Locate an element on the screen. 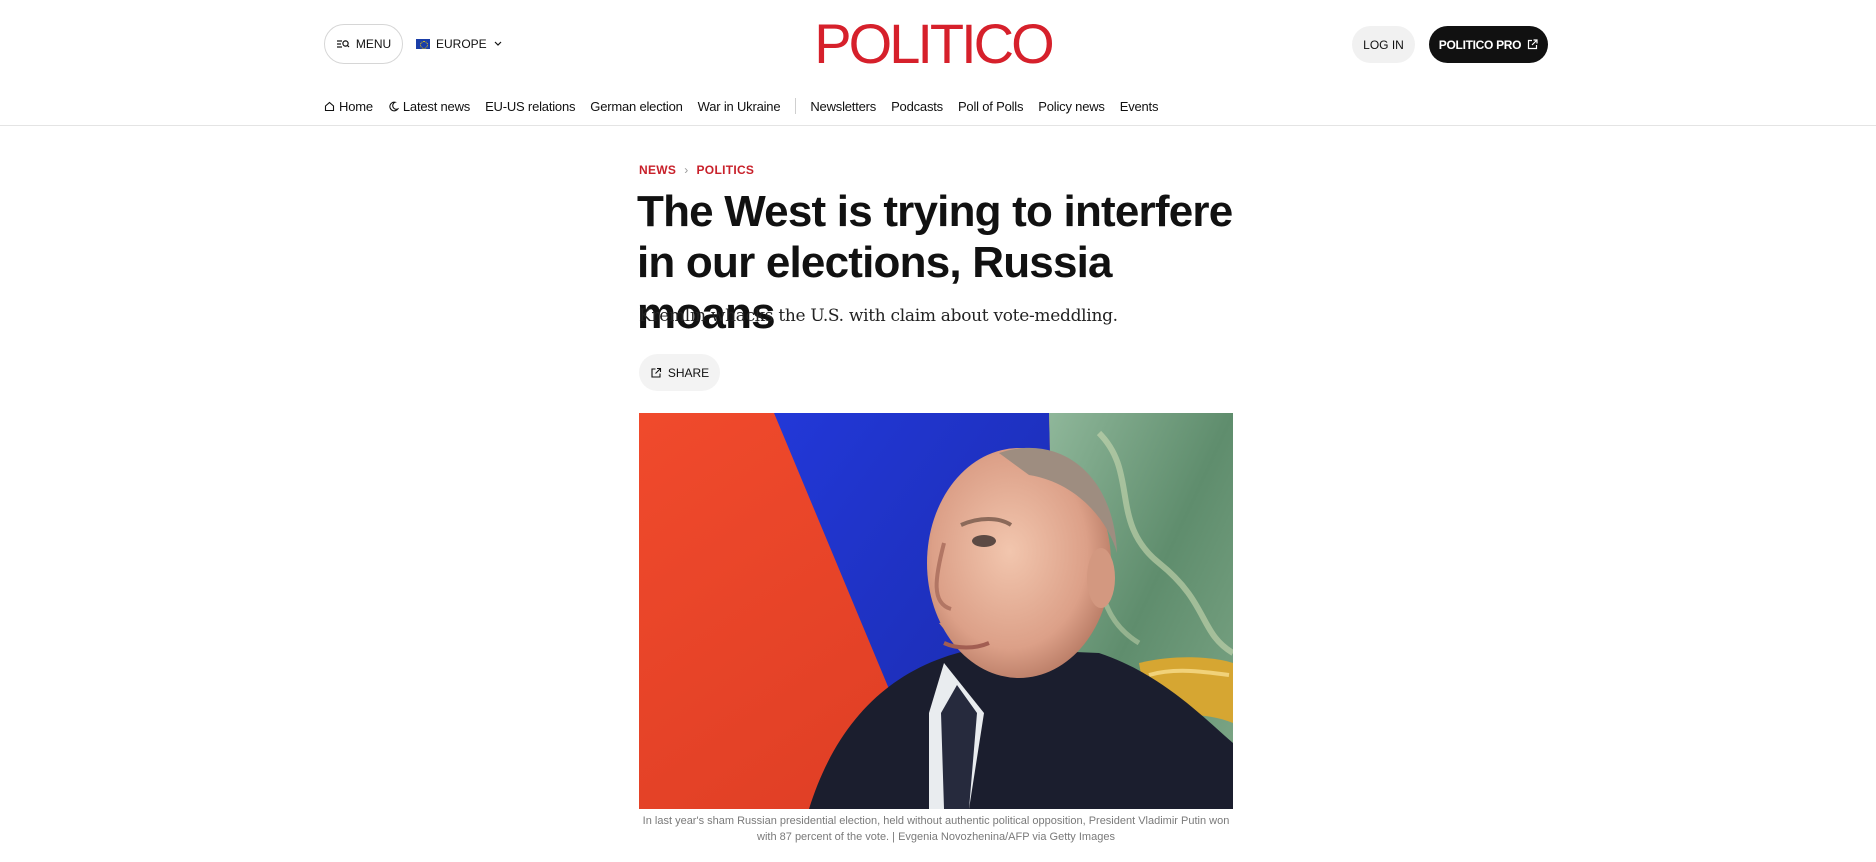 The height and width of the screenshot is (862, 1876). breadcrumb-politics: POLITICS is located at coordinates (726, 170).